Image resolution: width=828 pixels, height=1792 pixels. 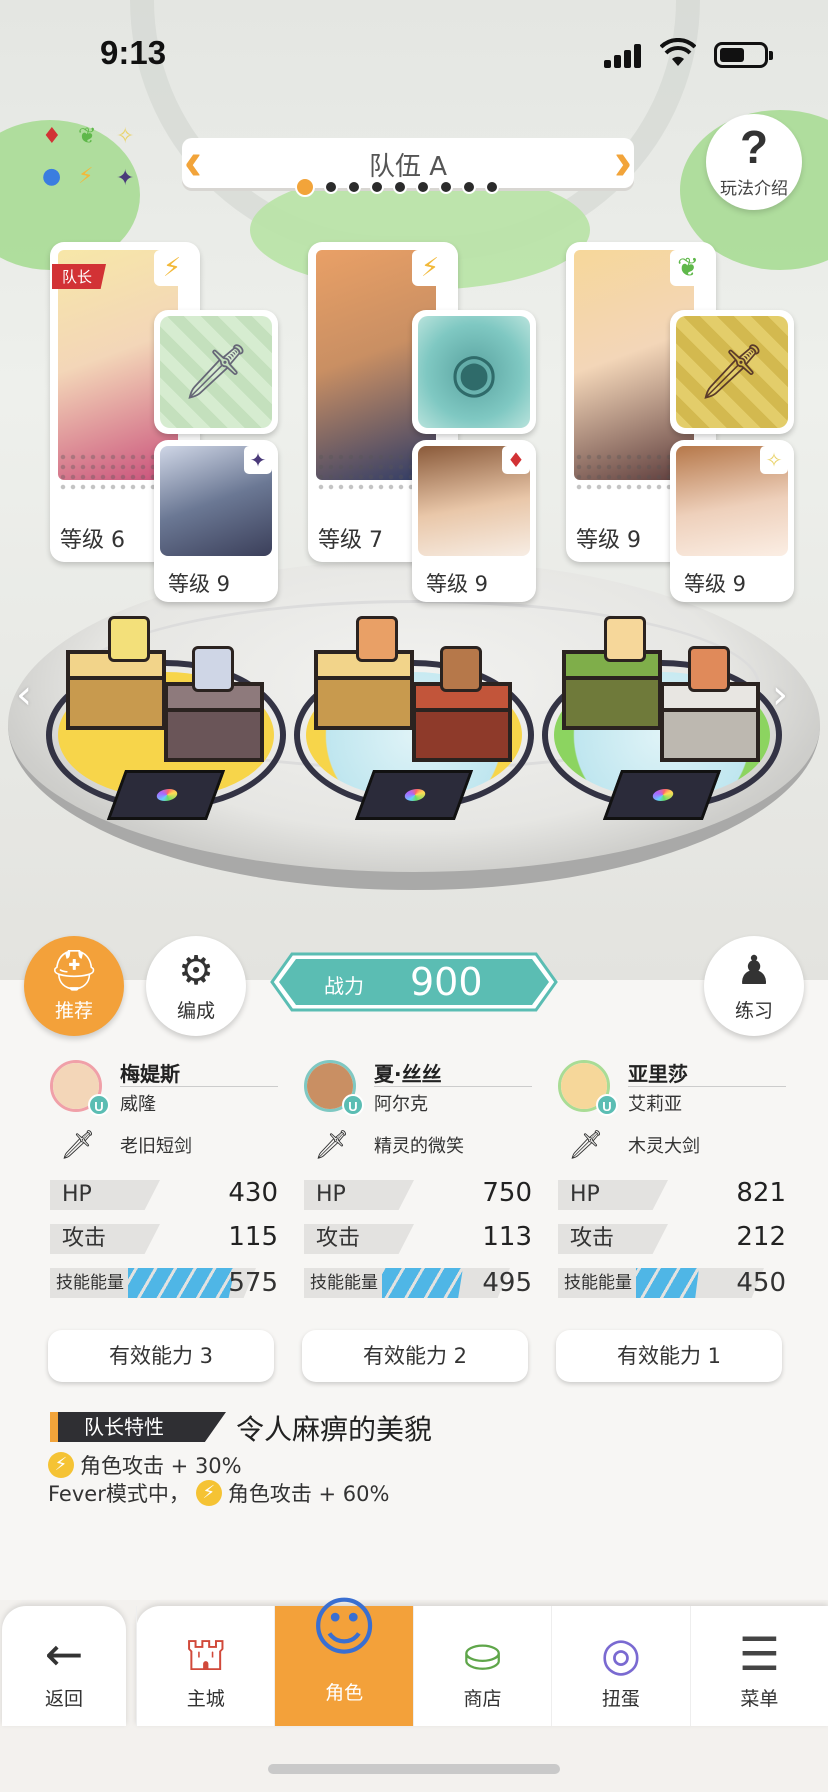 What do you see at coordinates (482, 1654) in the screenshot?
I see `shop-bag-icon: ⛀` at bounding box center [482, 1654].